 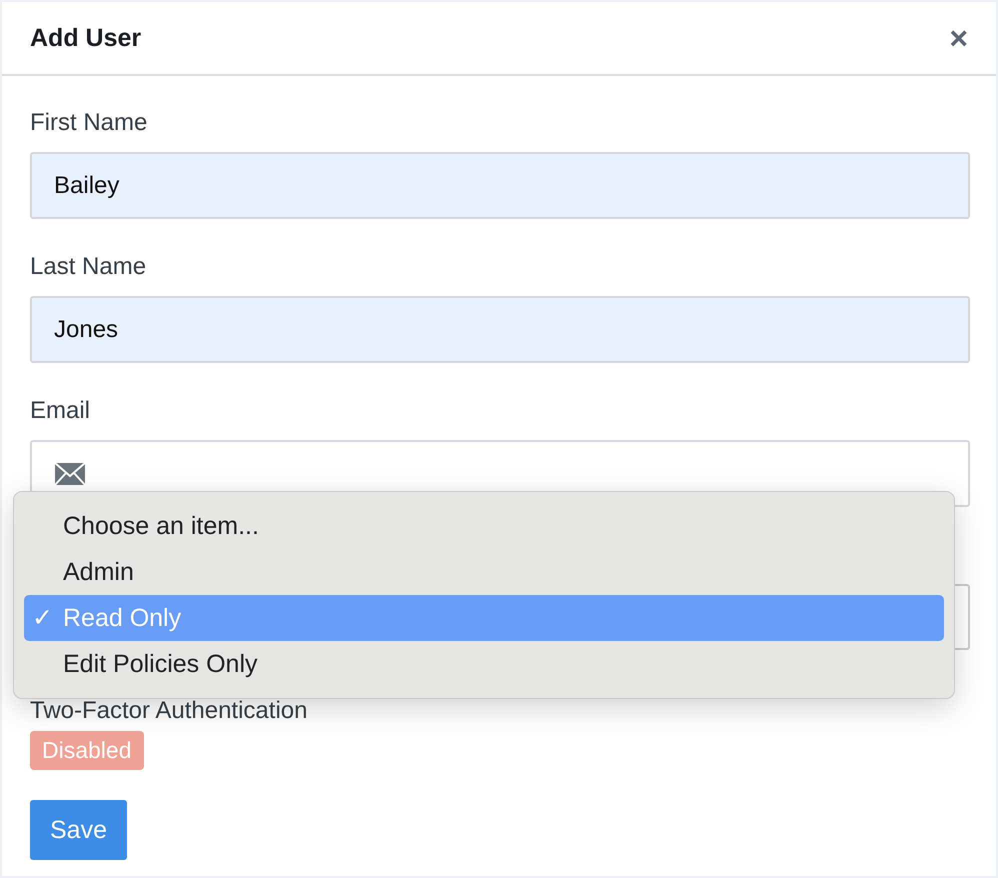 What do you see at coordinates (484, 664) in the screenshot?
I see `menu-option: Edit Policies Only` at bounding box center [484, 664].